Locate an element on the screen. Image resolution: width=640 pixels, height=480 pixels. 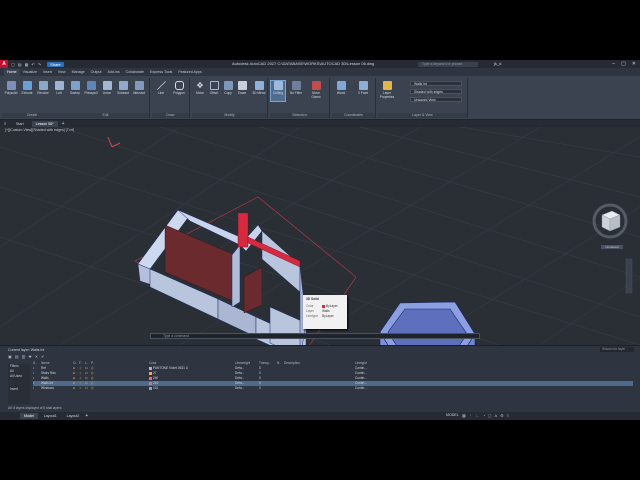
plot-printer-icon: ⎙ is located at coordinates (92, 388).